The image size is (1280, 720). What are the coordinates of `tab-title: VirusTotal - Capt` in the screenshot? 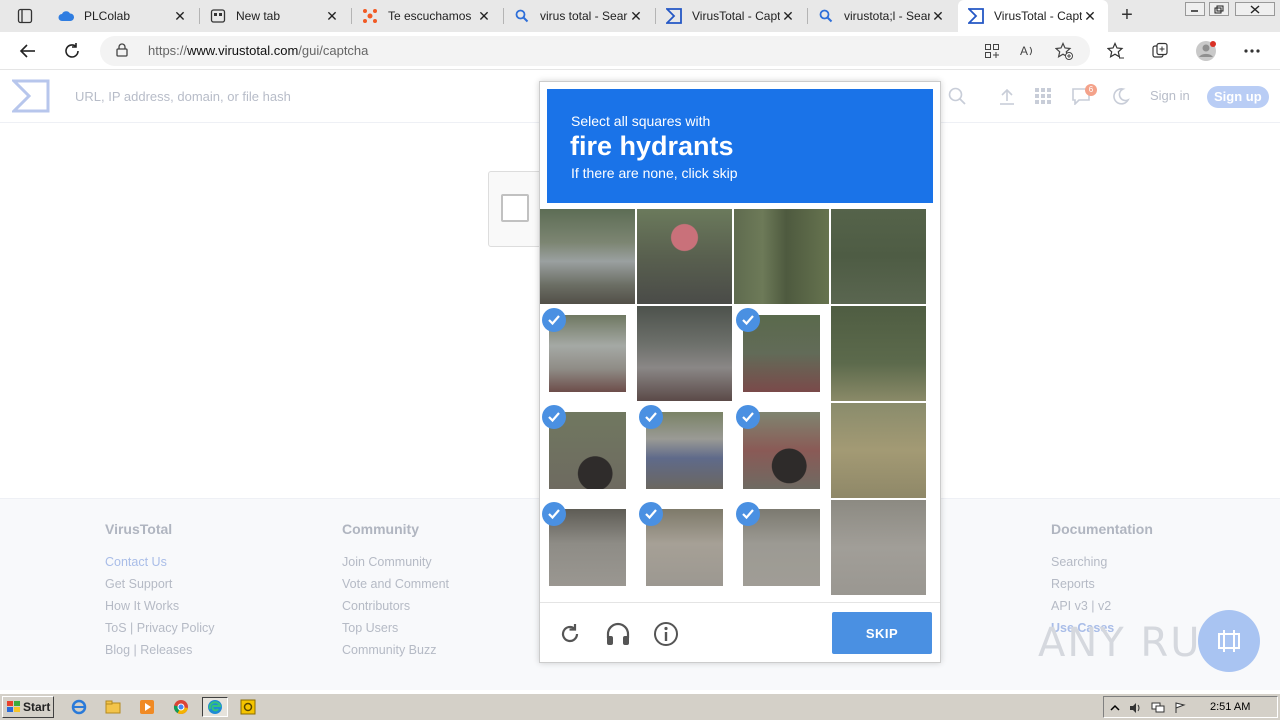 It's located at (1038, 16).